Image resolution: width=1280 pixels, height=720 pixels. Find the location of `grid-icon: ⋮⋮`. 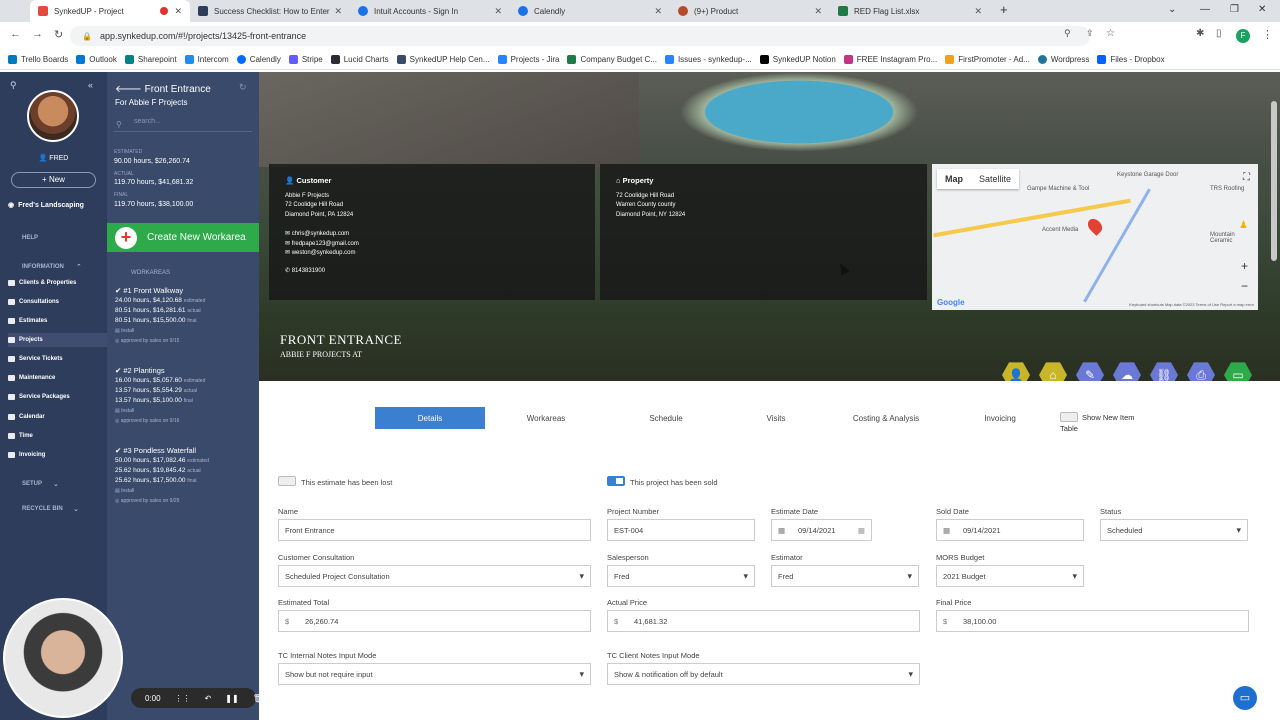

grid-icon: ⋮⋮ is located at coordinates (183, 698).